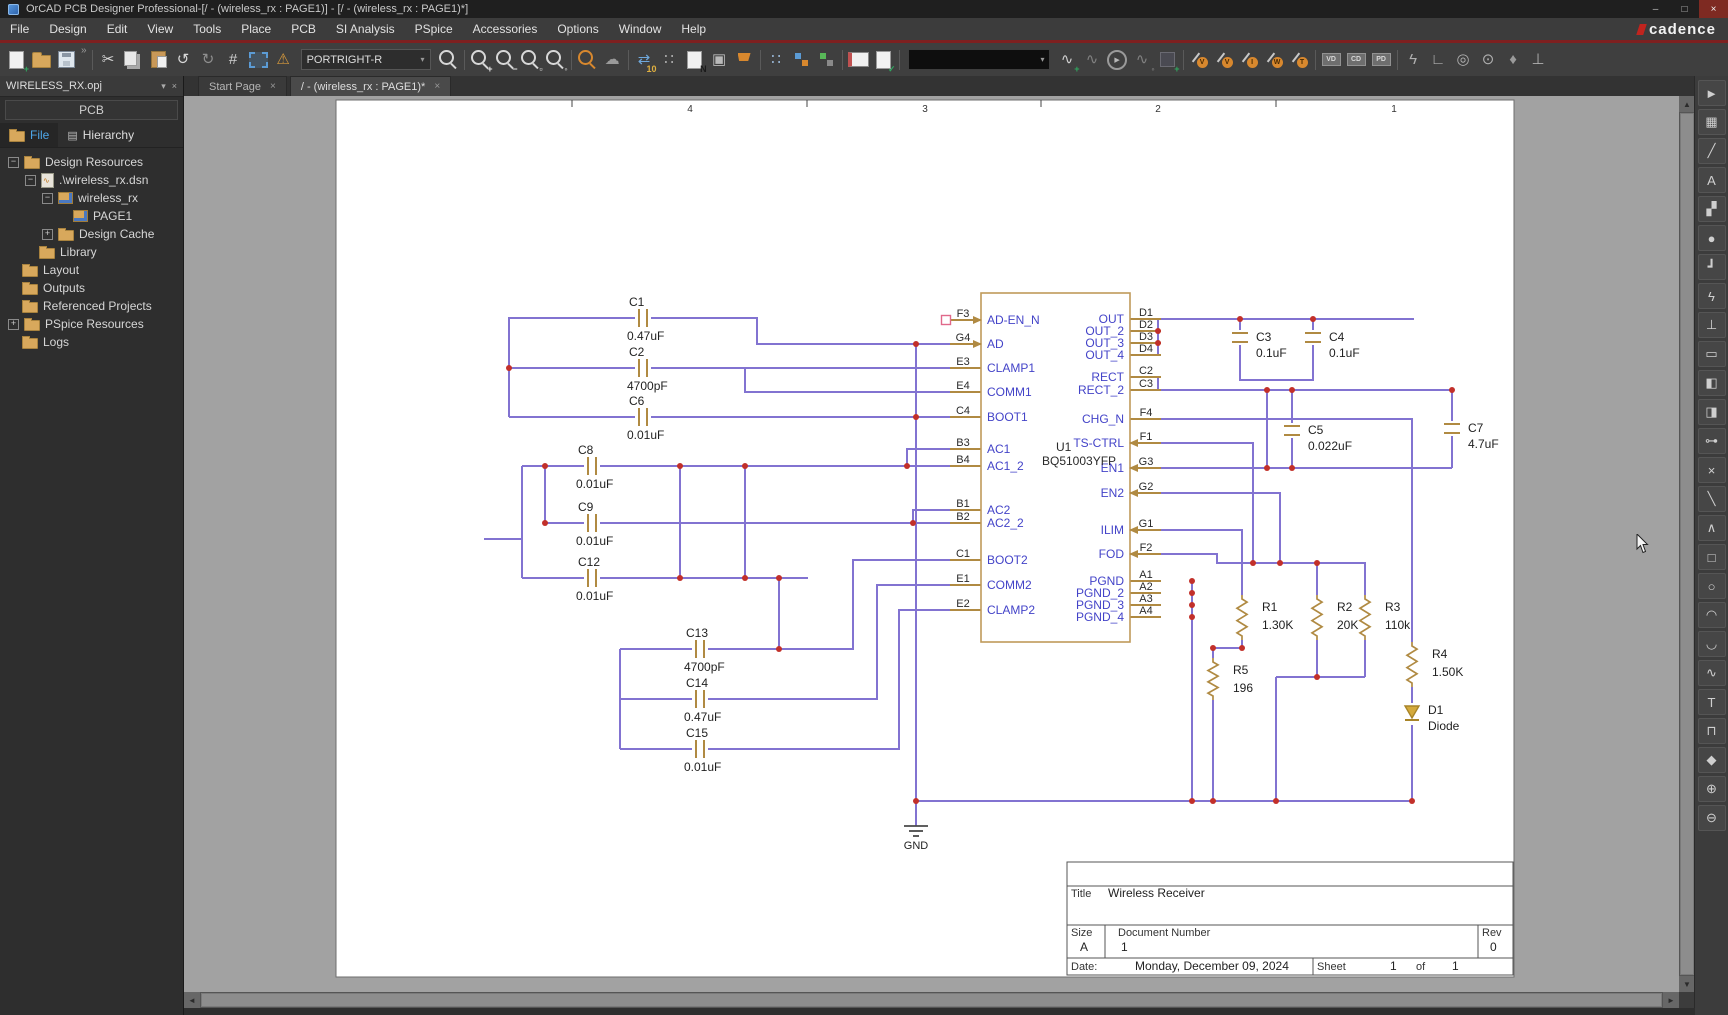 The image size is (1728, 1015). I want to click on snap-to-grid-icon: #, so click(233, 60).